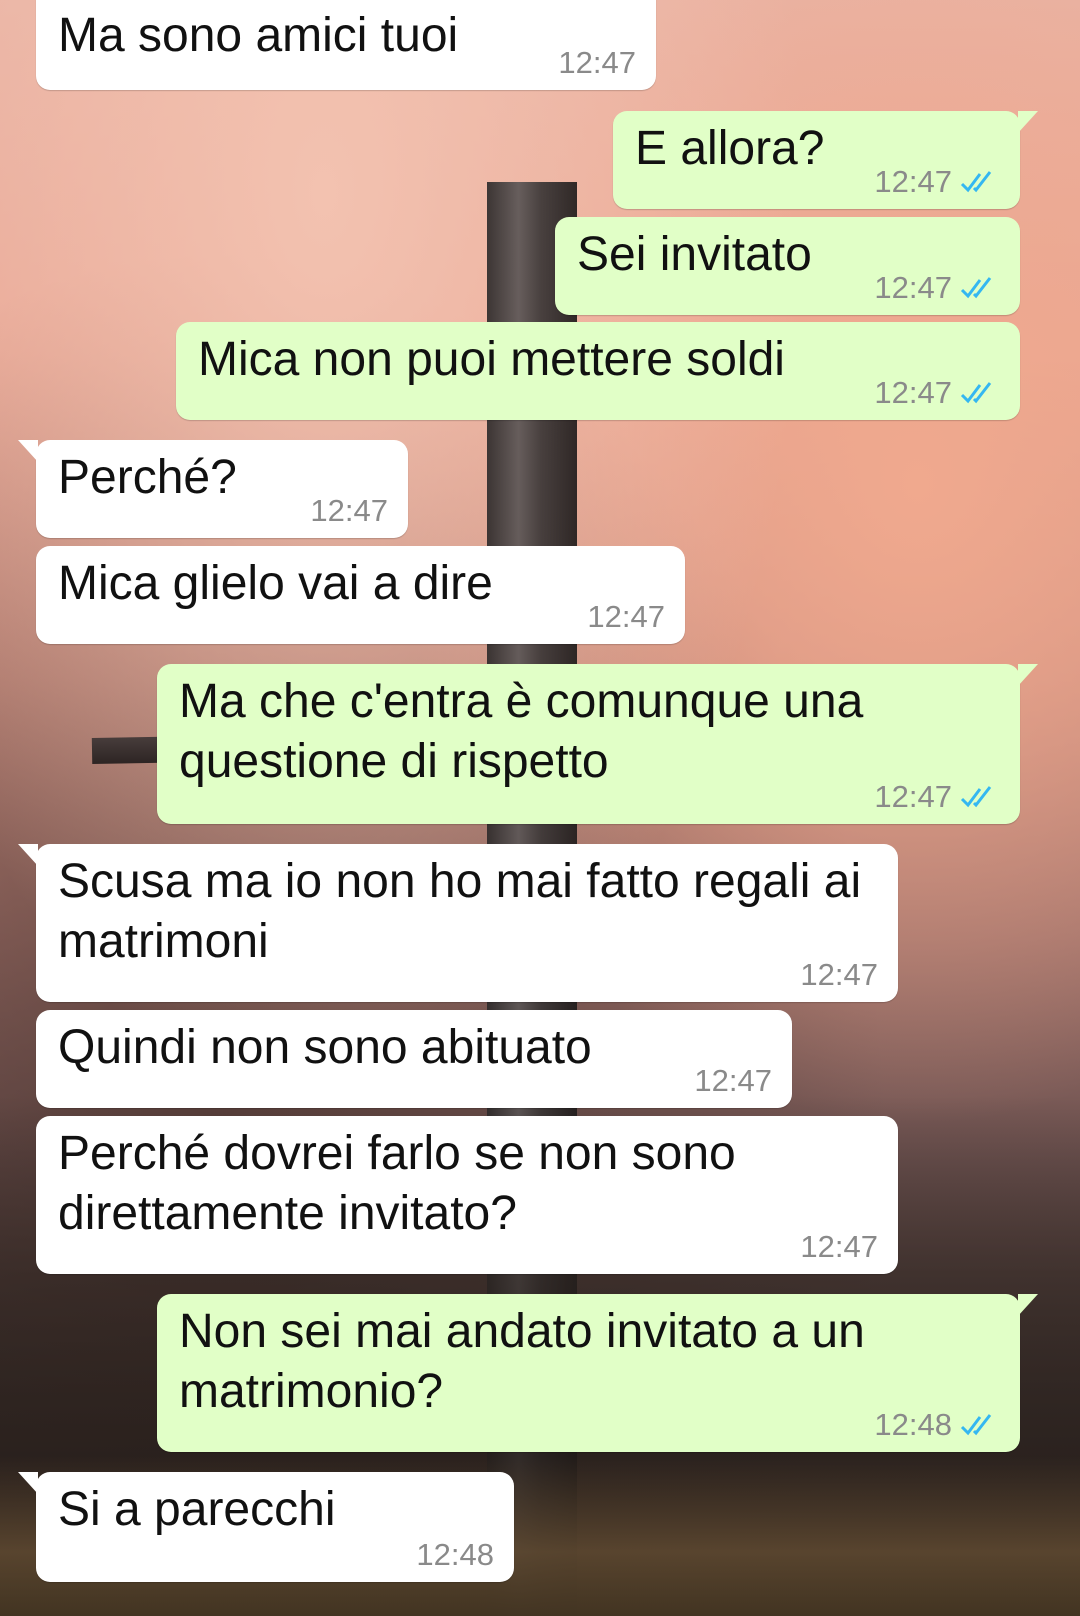 Image resolution: width=1080 pixels, height=1616 pixels. I want to click on message-incoming: Perché? 12:47, so click(213, 489).